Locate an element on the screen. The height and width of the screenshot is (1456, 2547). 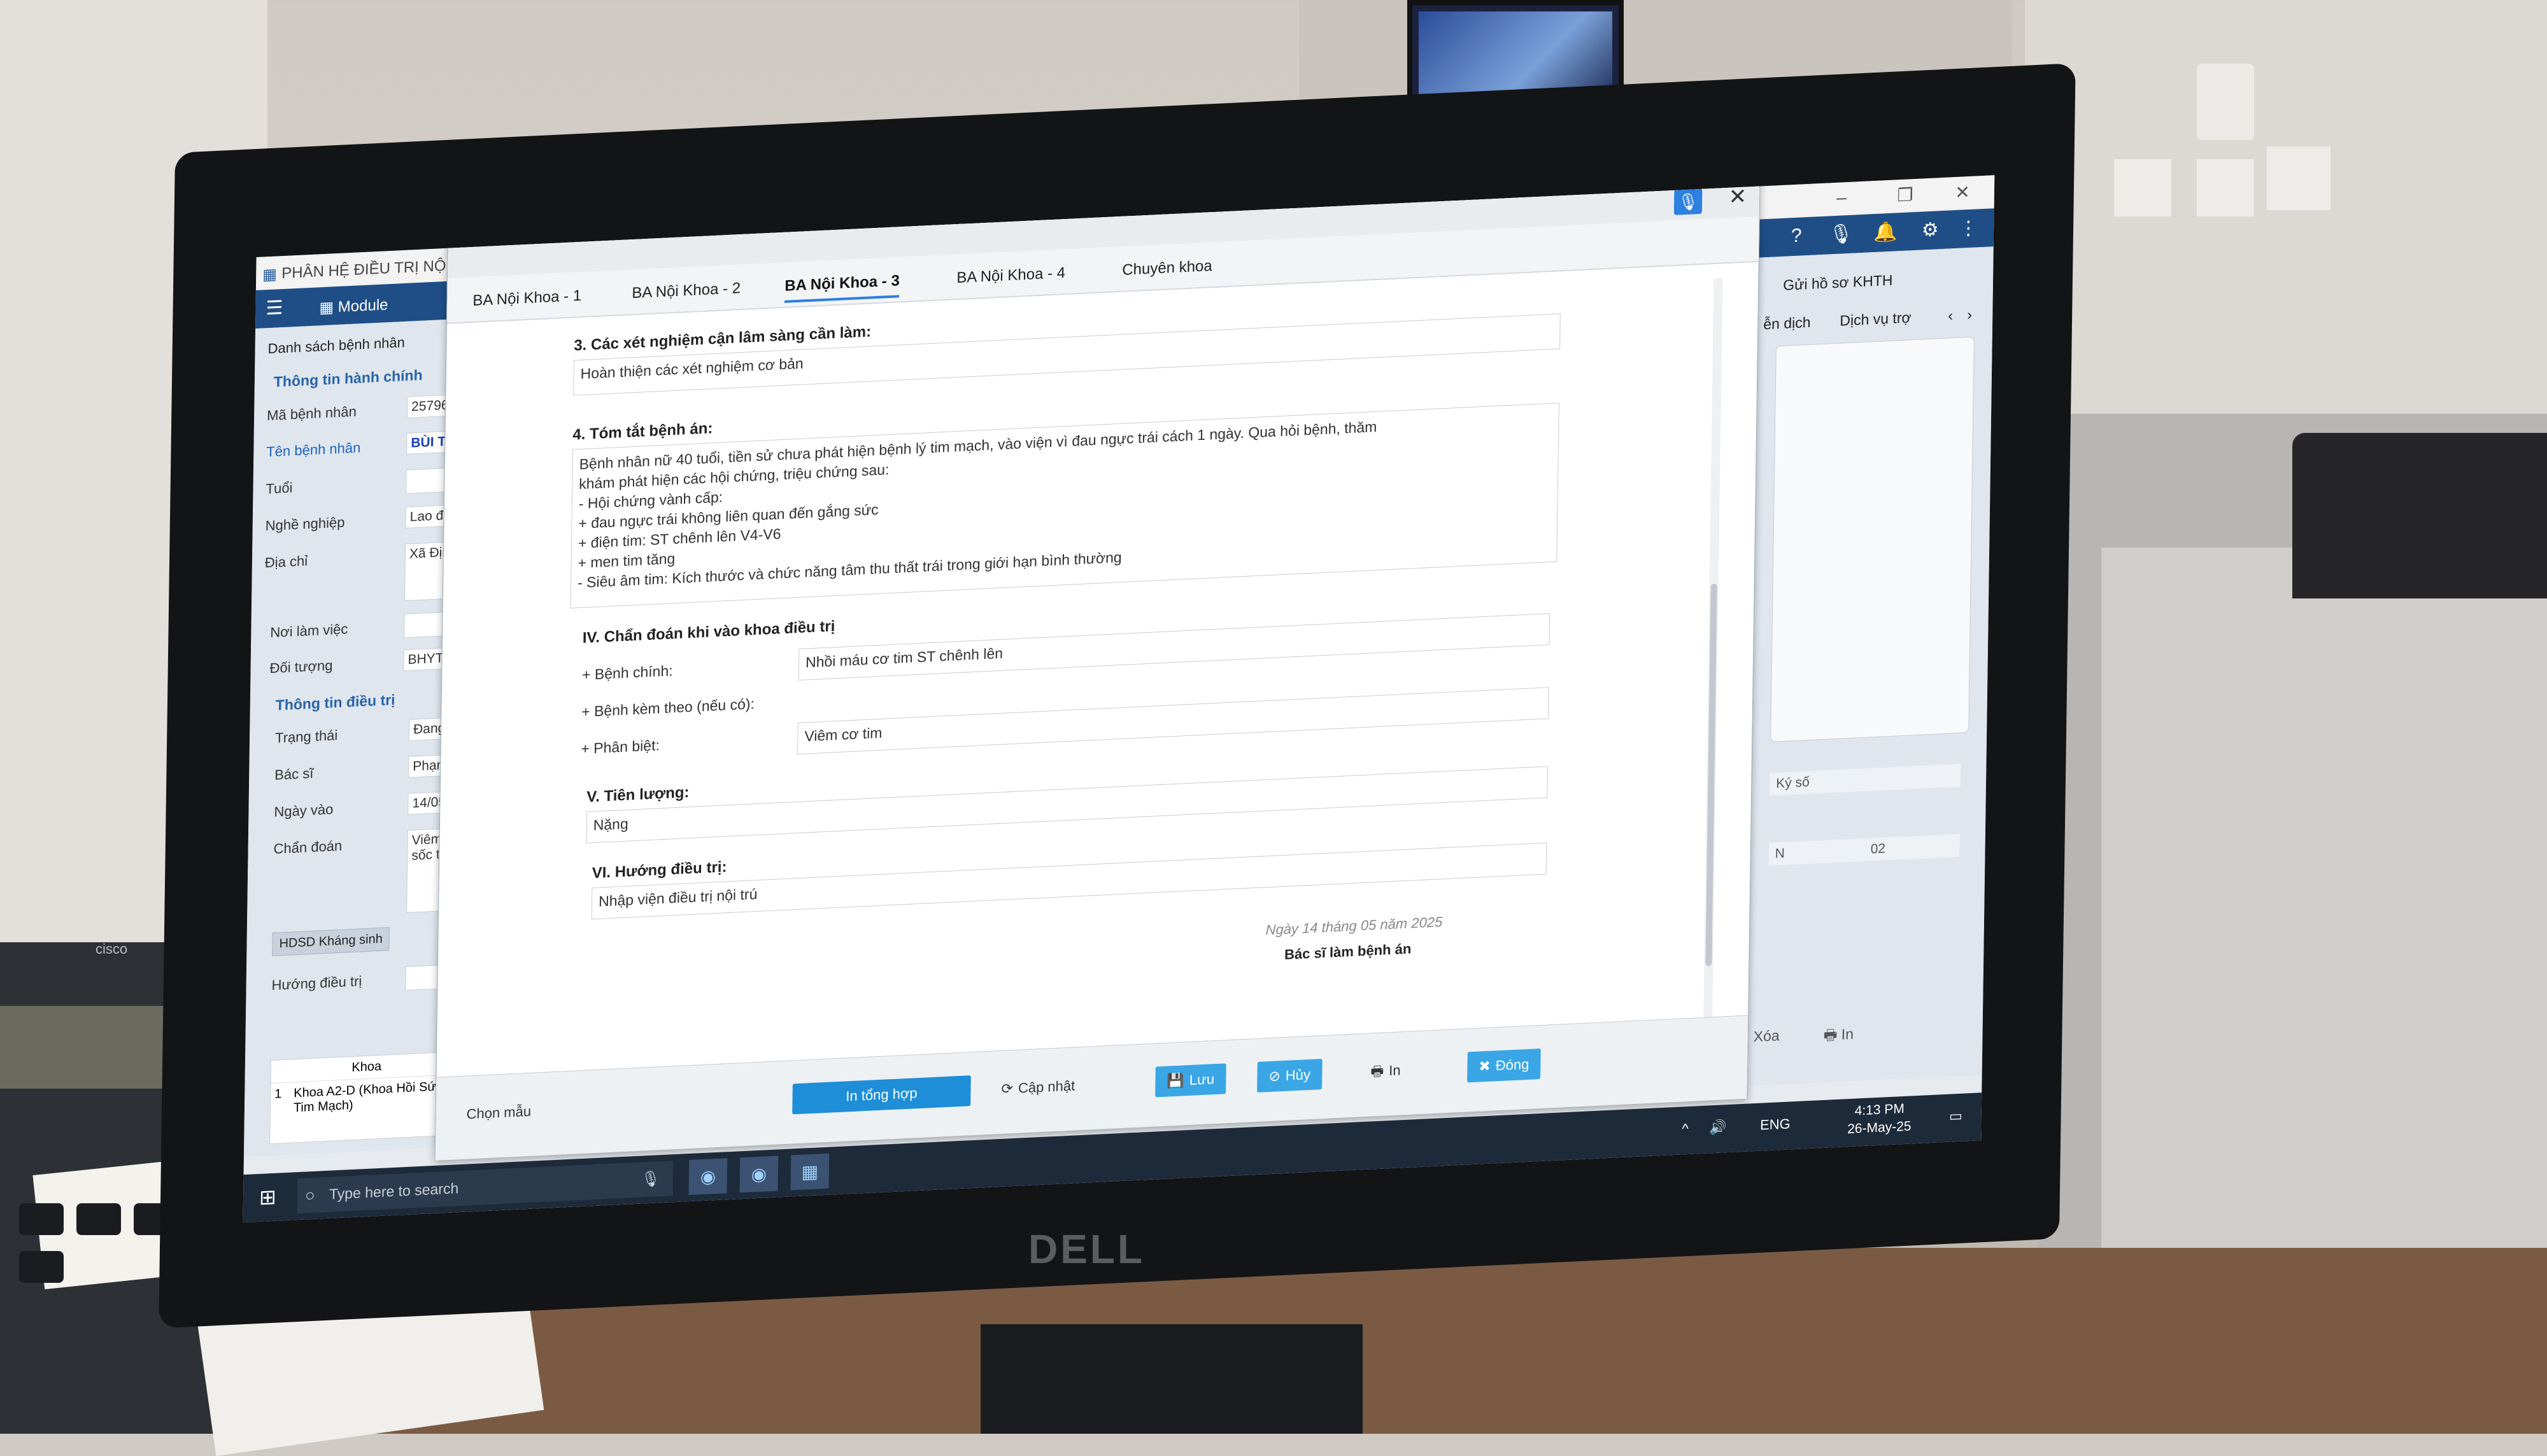
field-label: Mã bệnh nhân is located at coordinates (311, 413).